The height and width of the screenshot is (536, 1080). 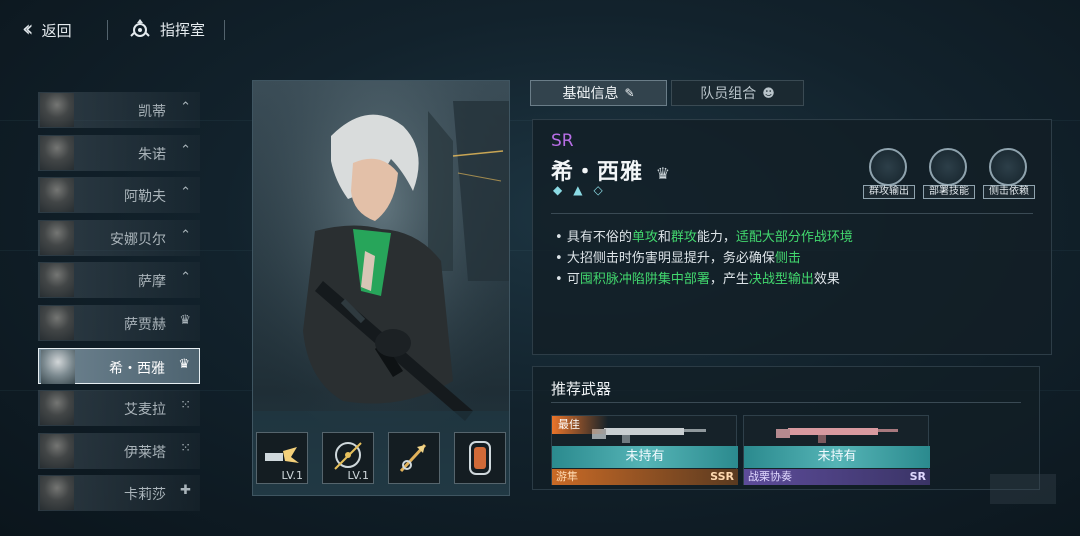 I want to click on weapon-name: 战栗协奏, so click(x=770, y=476).